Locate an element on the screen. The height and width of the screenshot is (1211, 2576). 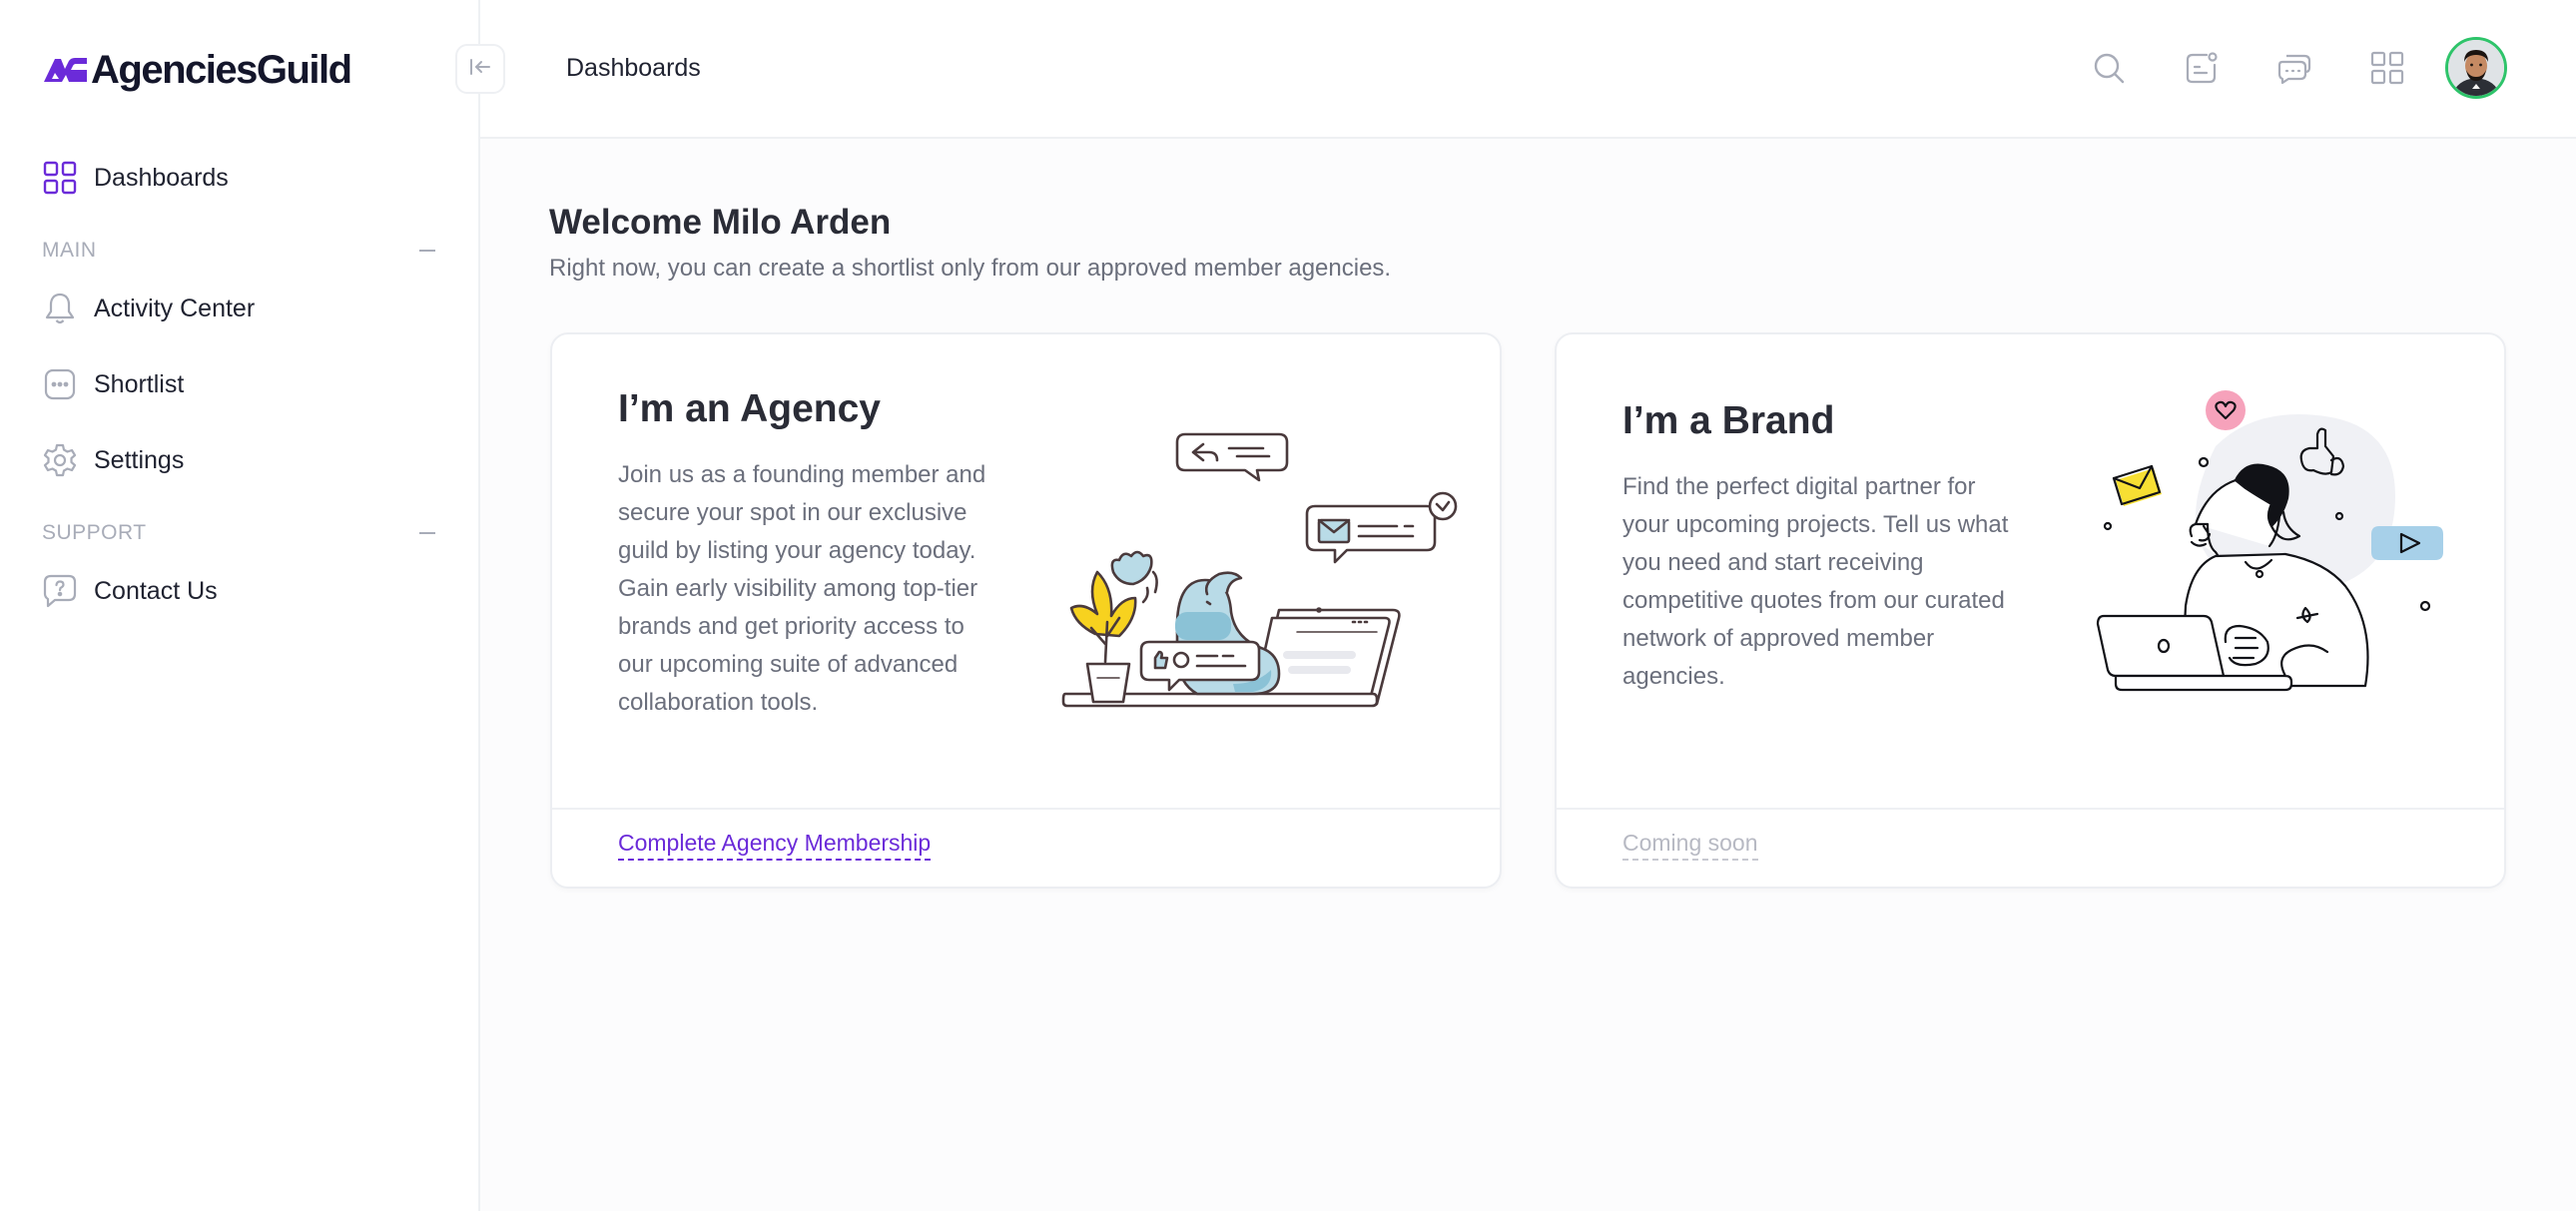
question-chat-icon is located at coordinates (60, 591).